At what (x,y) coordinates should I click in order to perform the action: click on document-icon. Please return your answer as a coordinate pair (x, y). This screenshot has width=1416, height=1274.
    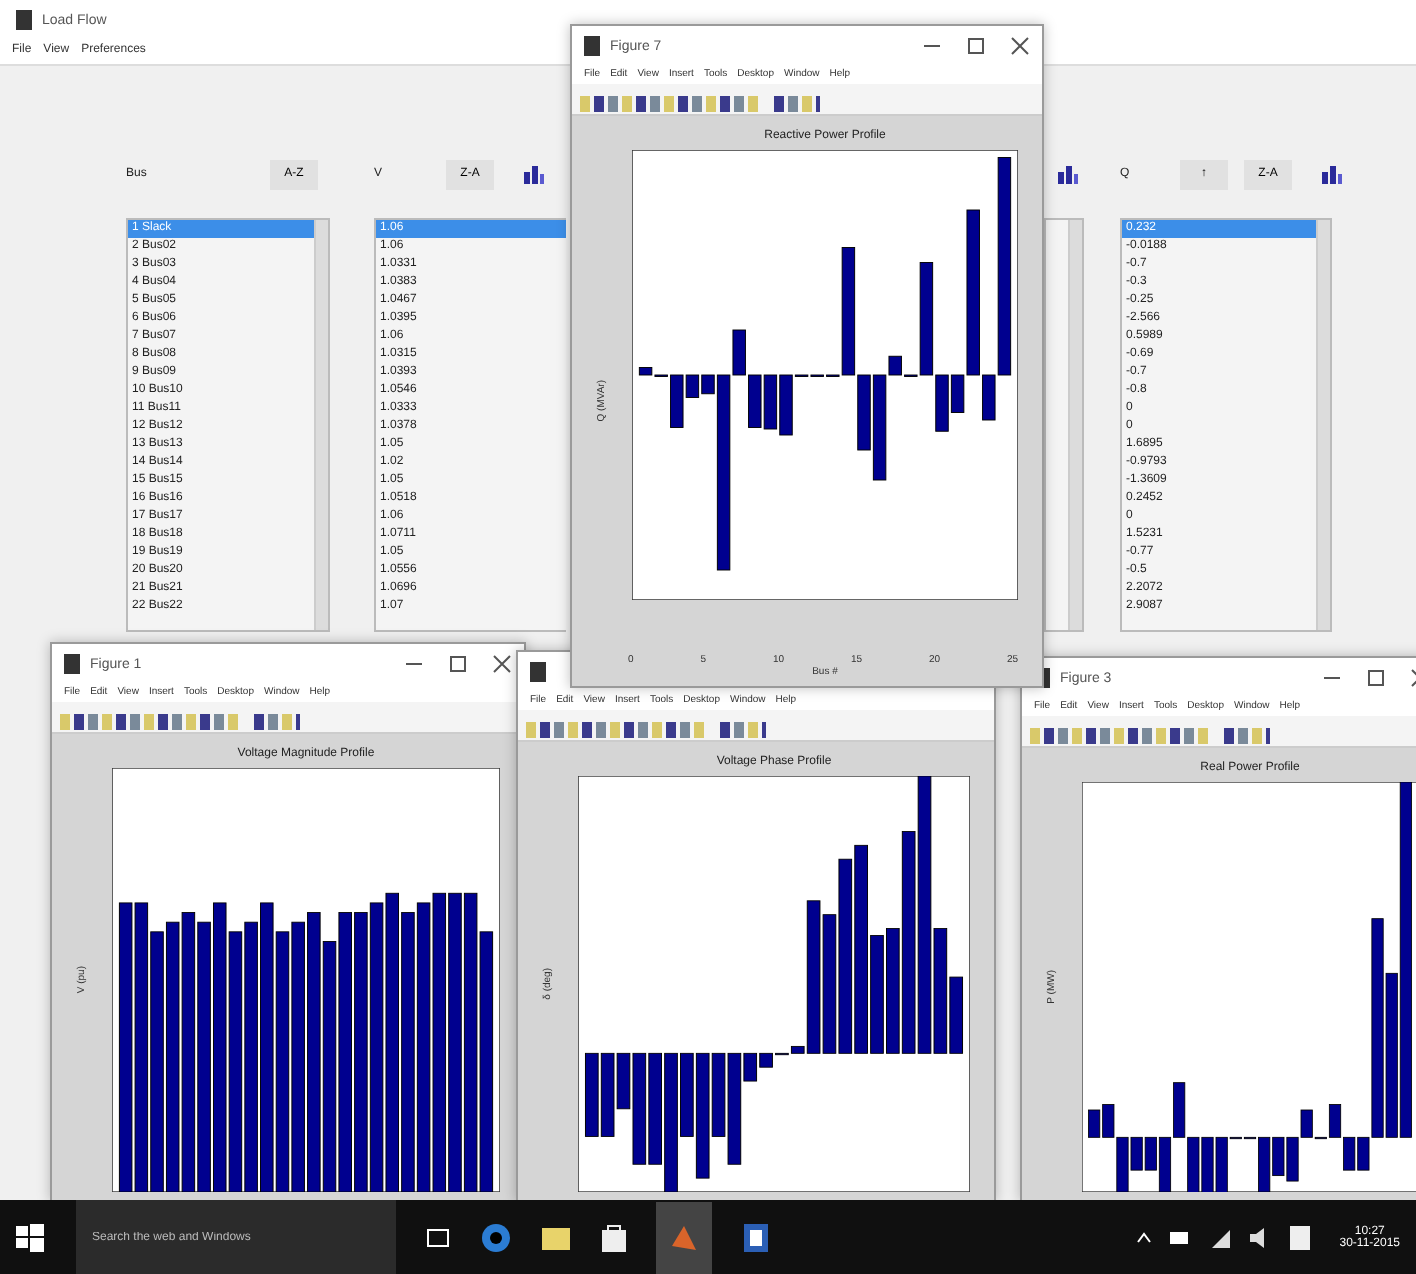
    Looking at the image, I should click on (756, 1237).